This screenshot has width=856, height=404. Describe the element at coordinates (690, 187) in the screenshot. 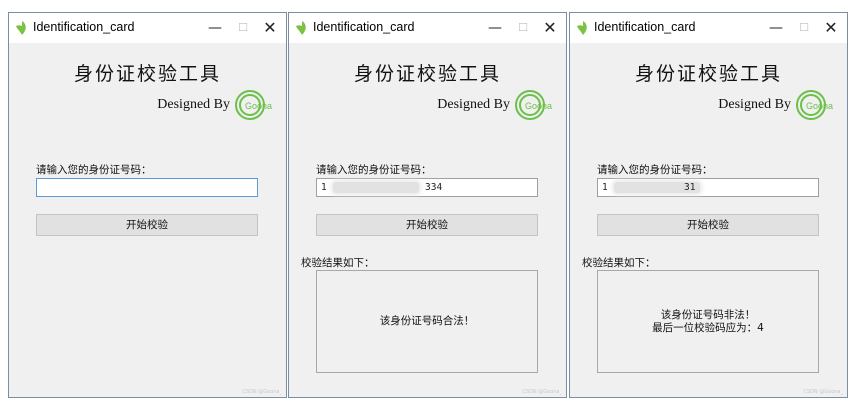

I see `id-number-suffix: 31` at that location.